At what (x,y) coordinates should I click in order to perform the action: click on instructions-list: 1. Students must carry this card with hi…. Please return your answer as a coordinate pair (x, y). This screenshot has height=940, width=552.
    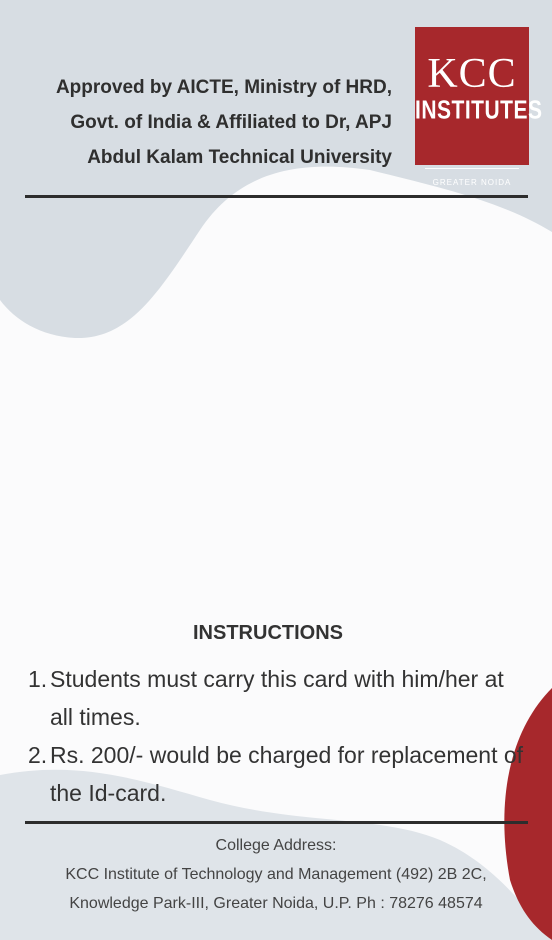
    Looking at the image, I should click on (278, 736).